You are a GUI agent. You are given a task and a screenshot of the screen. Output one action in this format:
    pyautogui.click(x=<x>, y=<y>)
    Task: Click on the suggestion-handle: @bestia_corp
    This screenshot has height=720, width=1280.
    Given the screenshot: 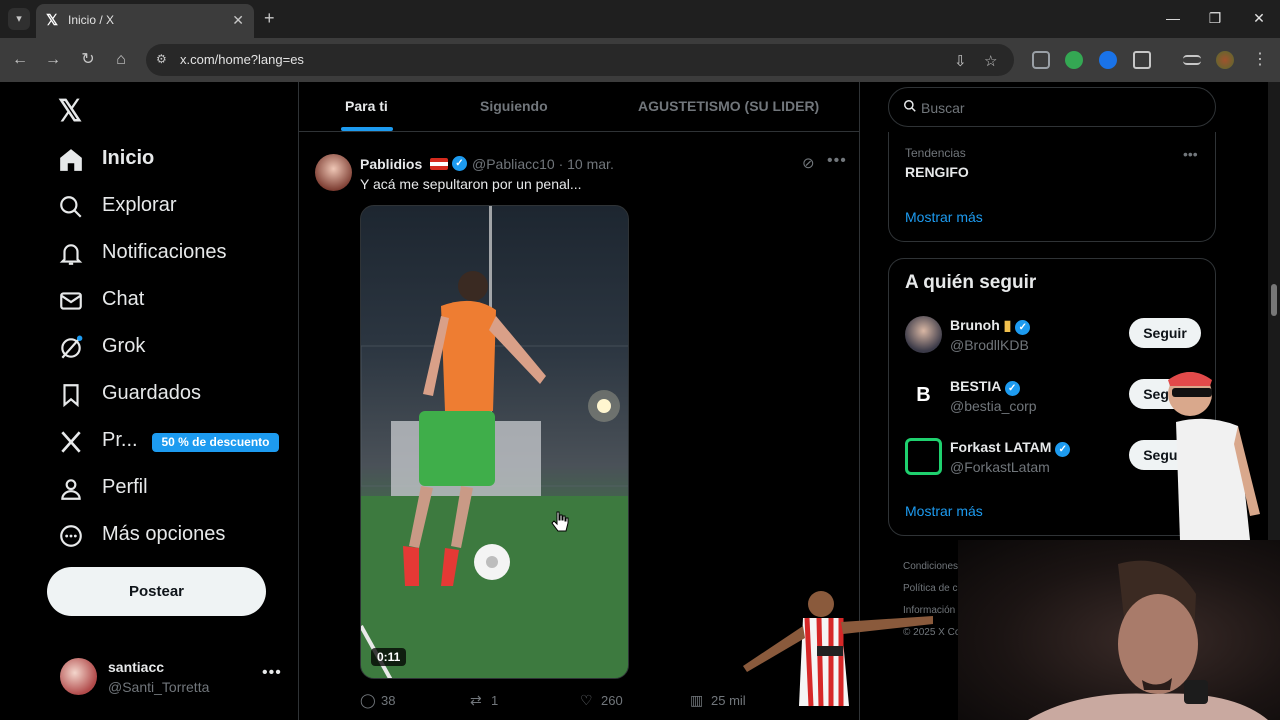 What is the action you would take?
    pyautogui.click(x=993, y=406)
    